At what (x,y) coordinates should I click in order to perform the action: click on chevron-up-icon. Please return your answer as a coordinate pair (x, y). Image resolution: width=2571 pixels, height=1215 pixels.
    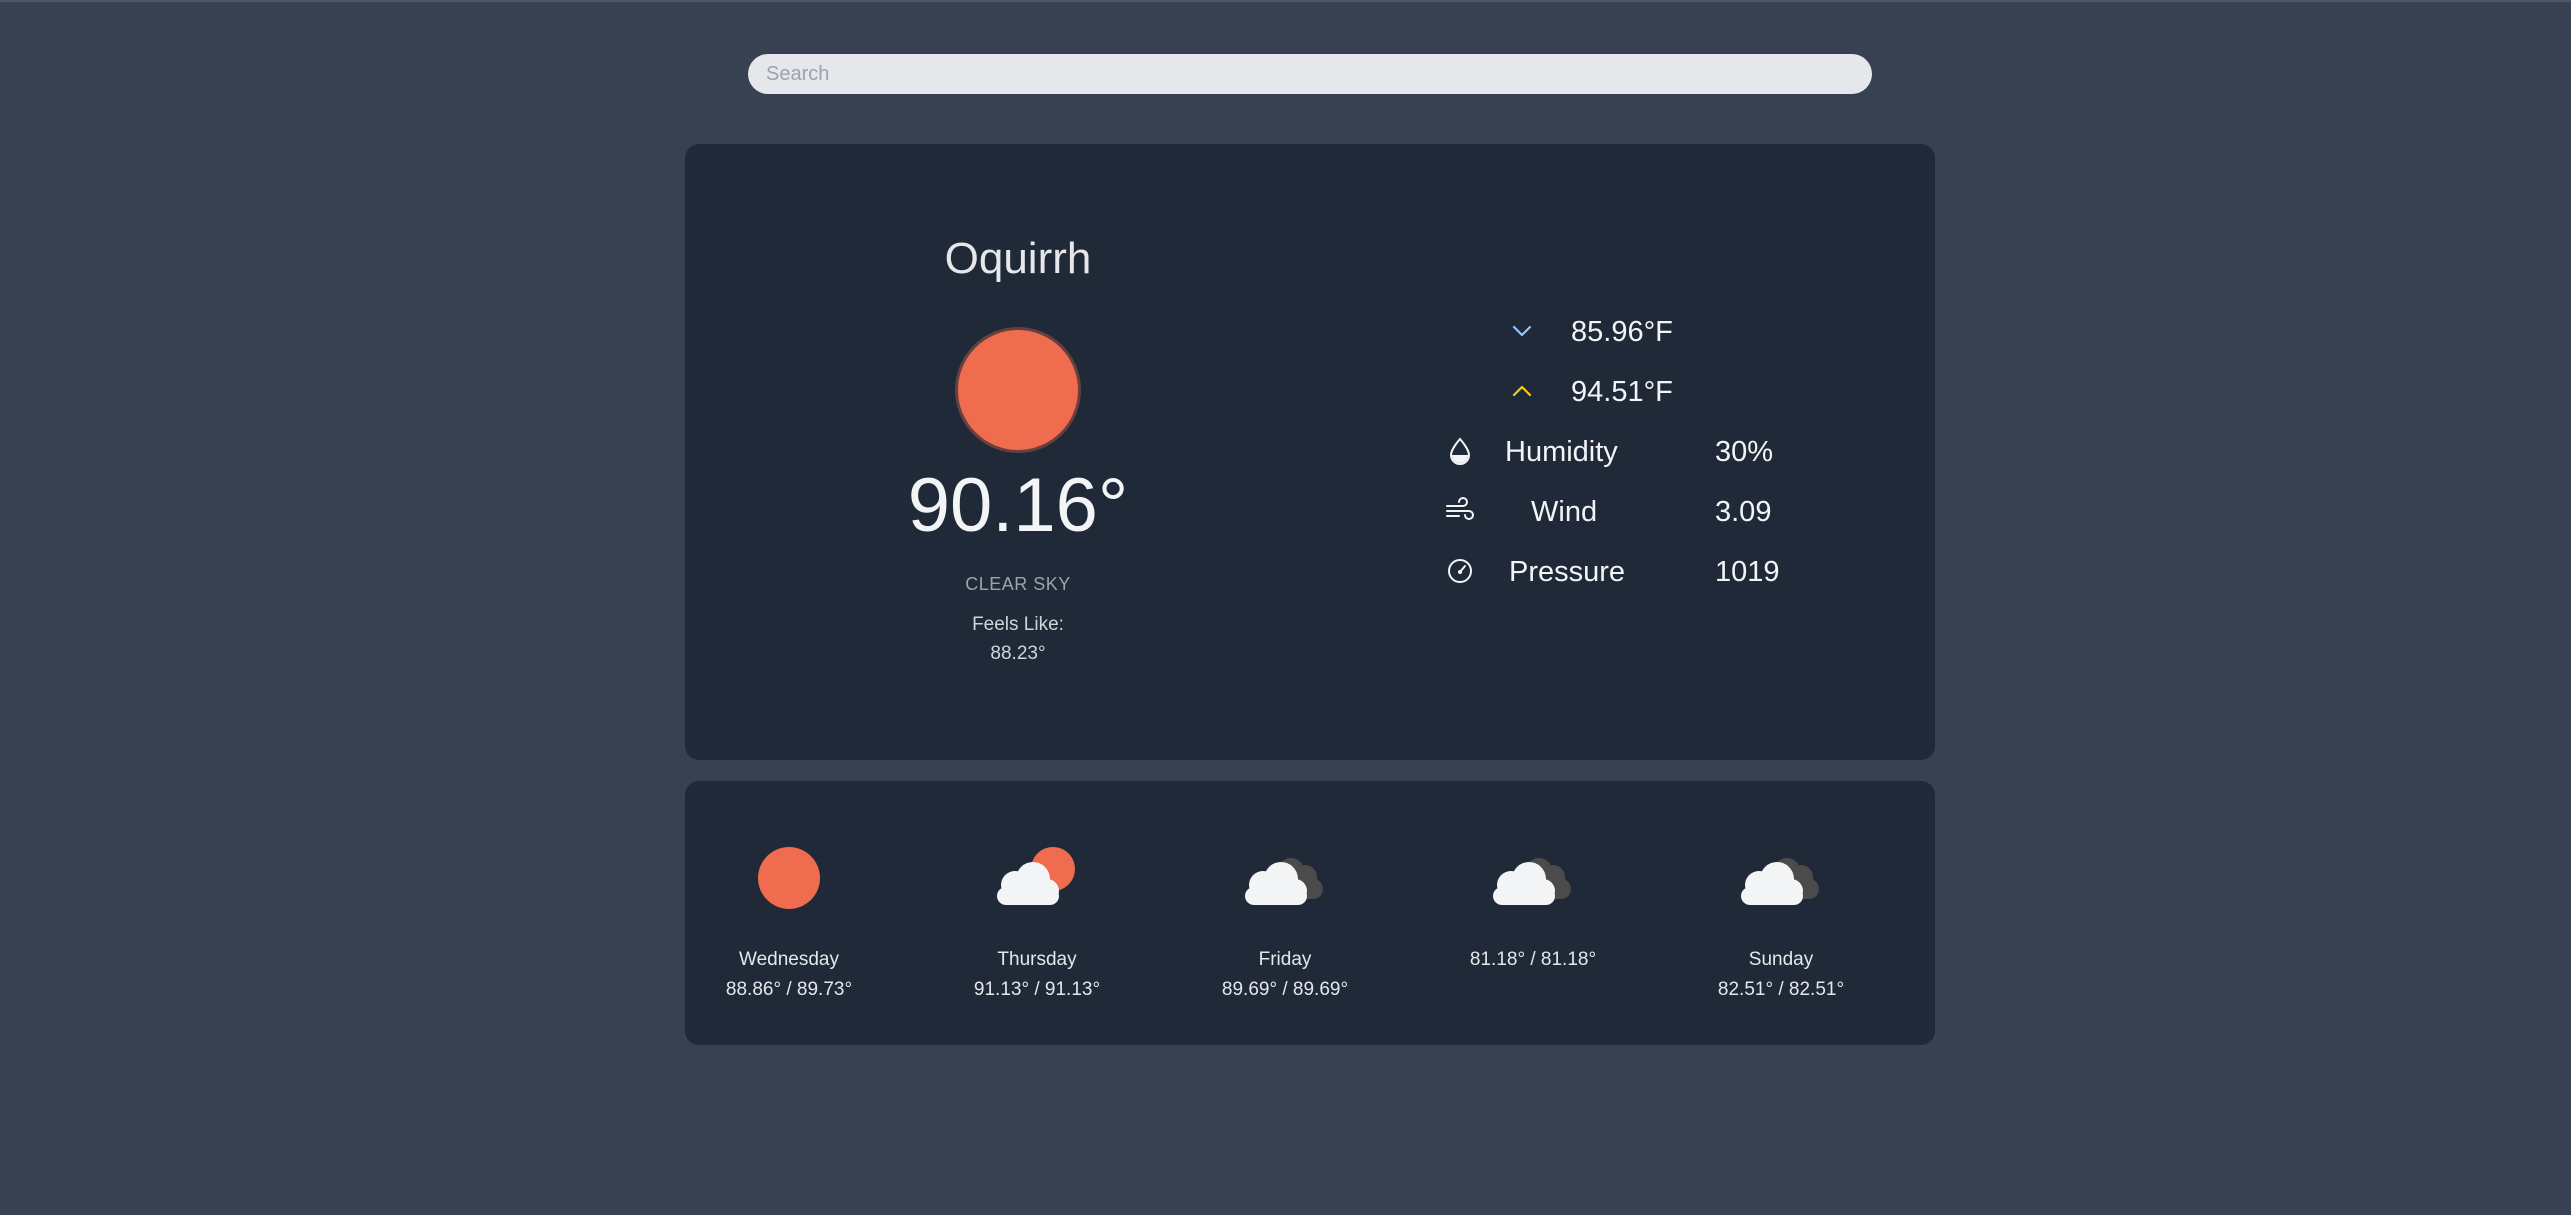
    Looking at the image, I should click on (1522, 391).